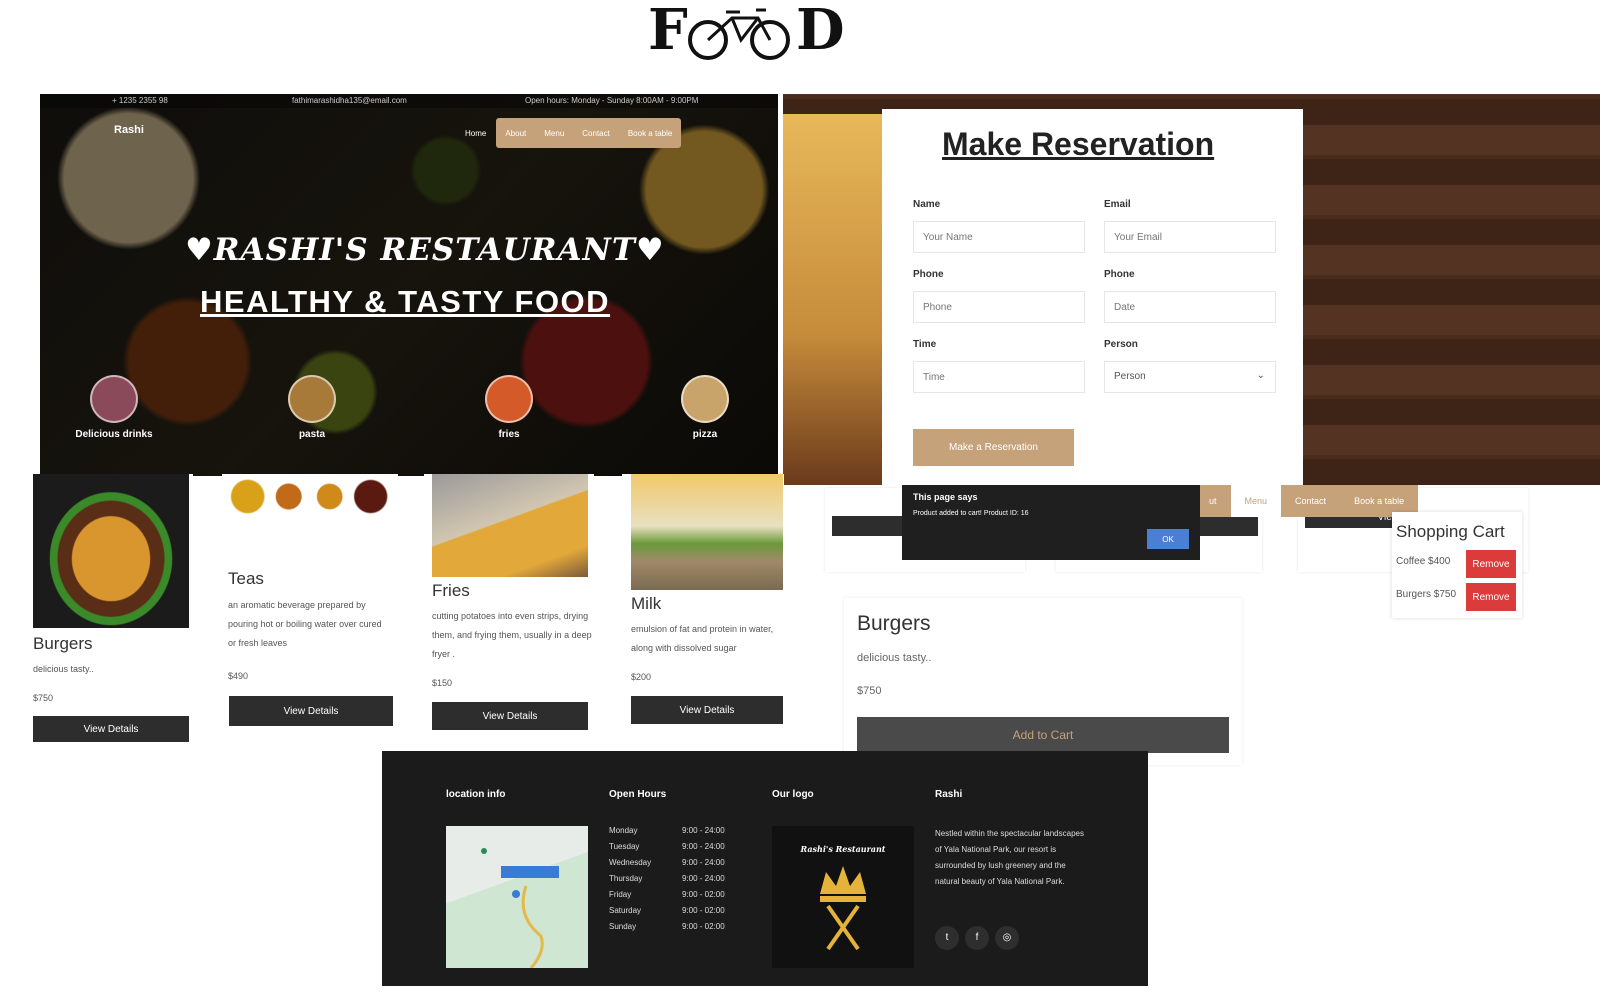  What do you see at coordinates (442, 683) in the screenshot?
I see `product-price: $150` at bounding box center [442, 683].